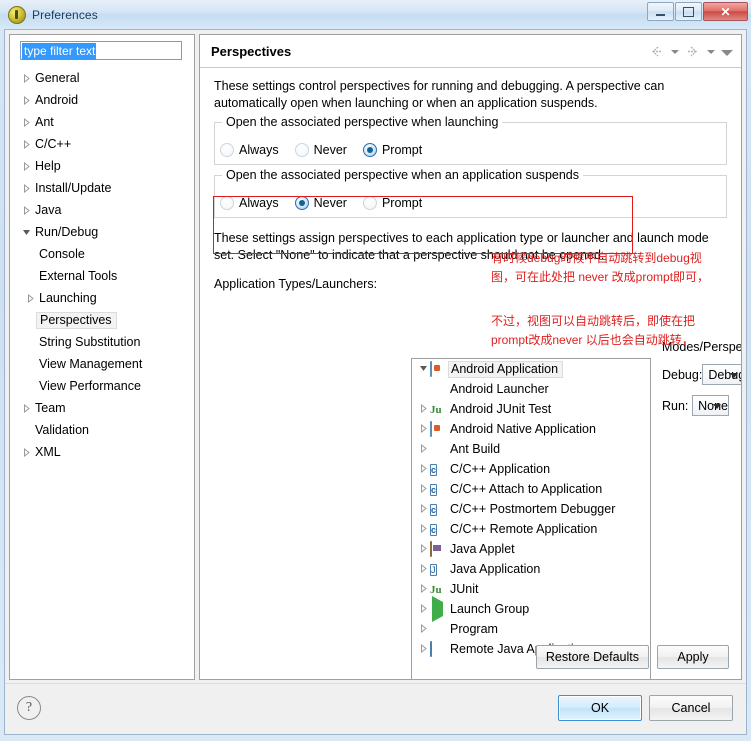  Describe the element at coordinates (102, 188) in the screenshot. I see `sidebar-item-install-update: Install/Update` at that location.